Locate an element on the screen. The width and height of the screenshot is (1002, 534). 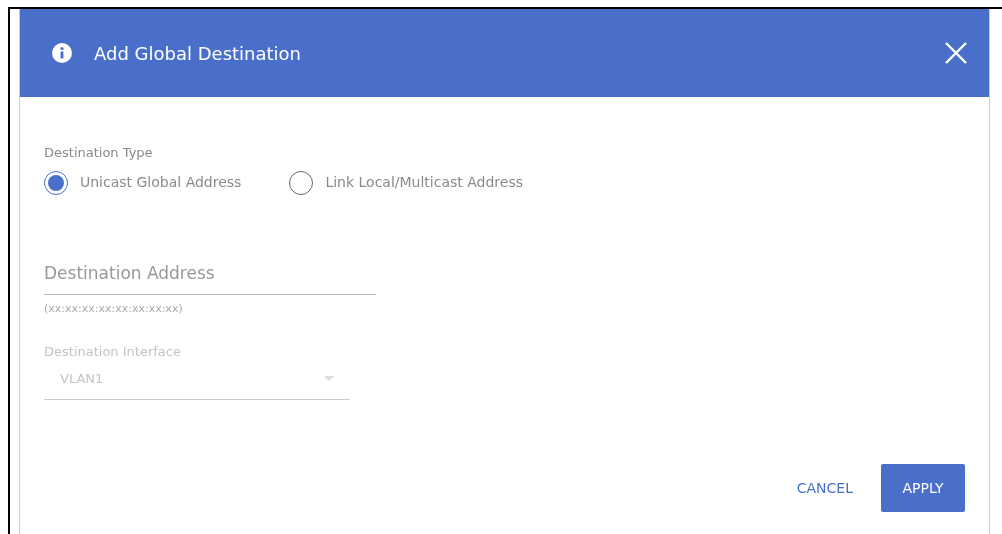
radio-option: Unicast Global Address is located at coordinates (143, 182).